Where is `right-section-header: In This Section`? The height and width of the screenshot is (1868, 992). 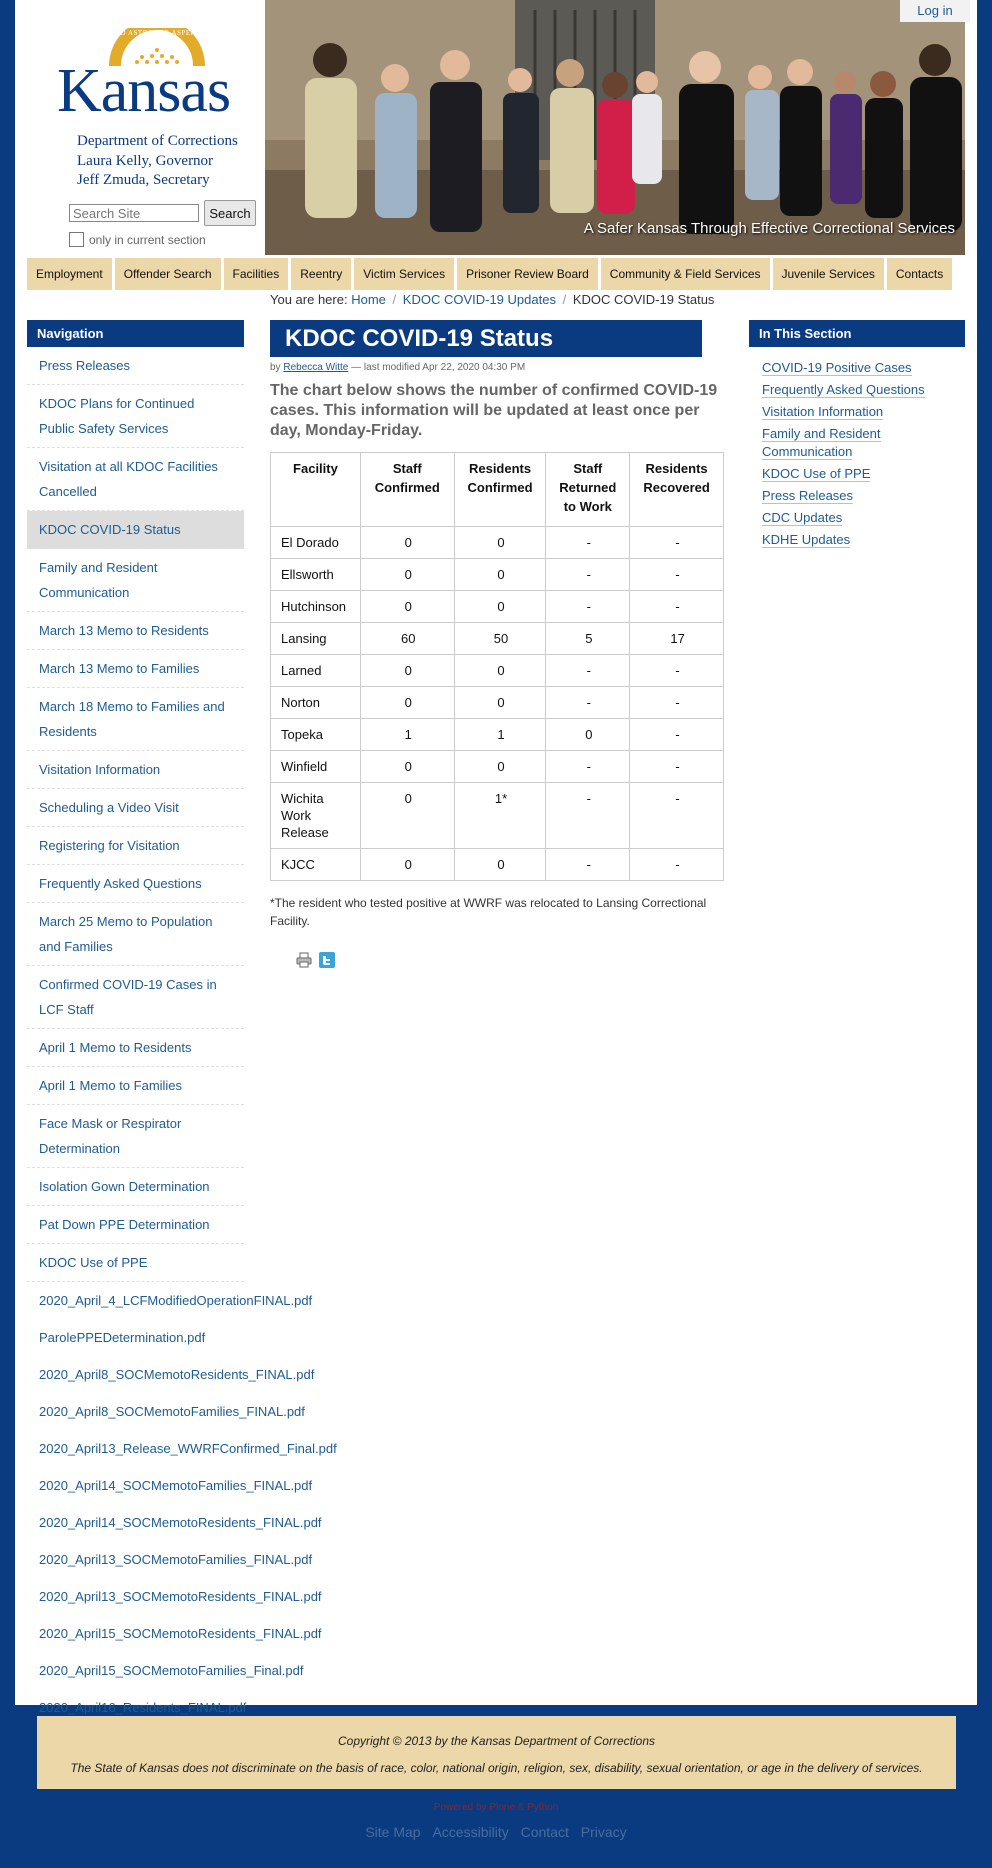
right-section-header: In This Section is located at coordinates (857, 333).